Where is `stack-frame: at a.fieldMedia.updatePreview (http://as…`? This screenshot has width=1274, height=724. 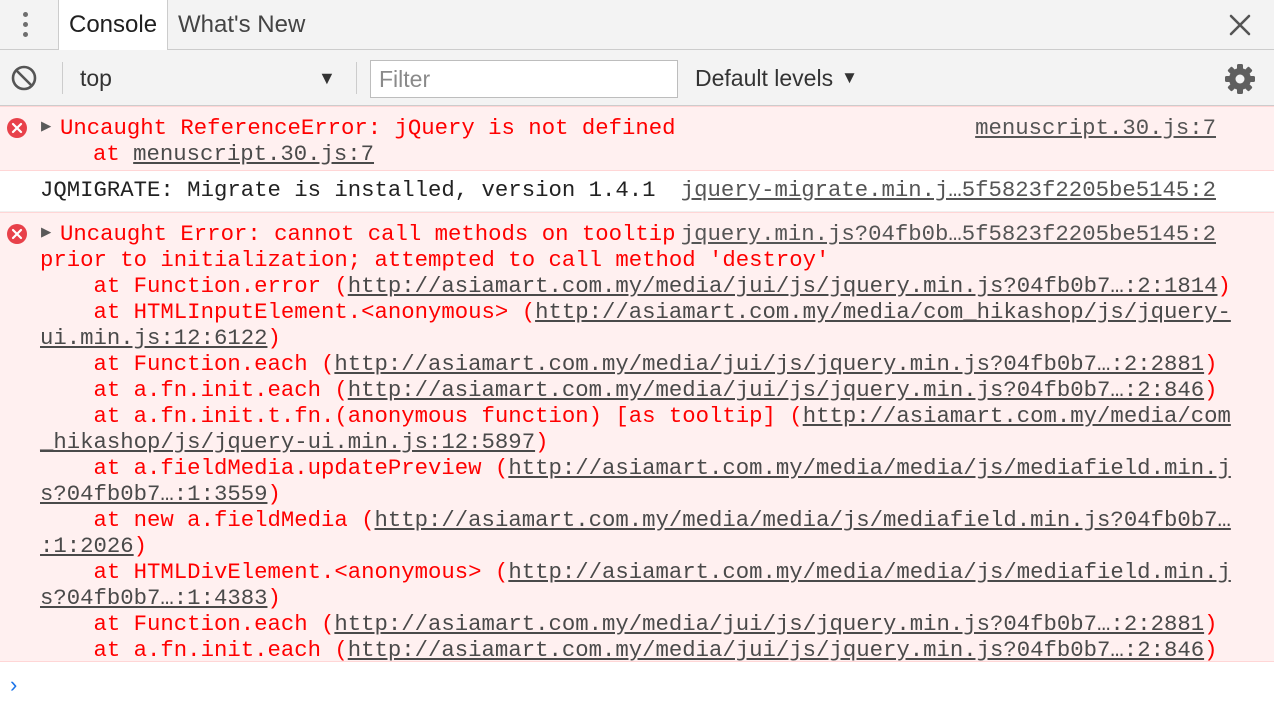 stack-frame: at a.fieldMedia.updatePreview (http://as… is located at coordinates (635, 468).